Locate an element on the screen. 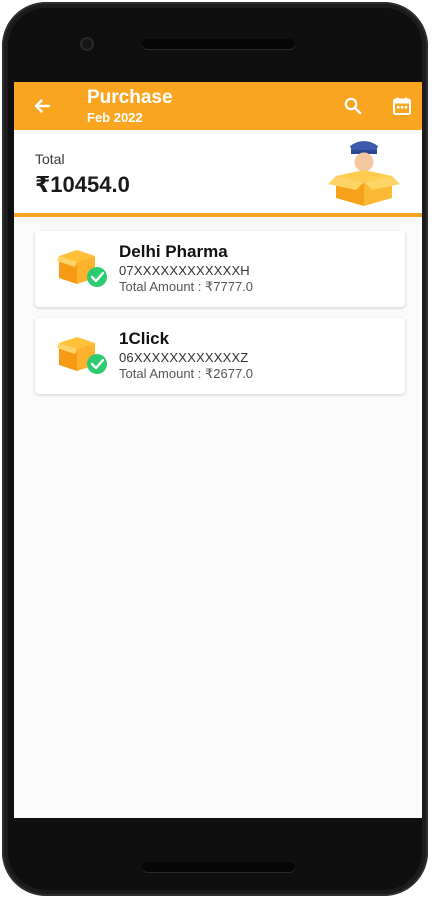 The height and width of the screenshot is (900, 432). title-block: Purchase Feb 2022 is located at coordinates (130, 106).